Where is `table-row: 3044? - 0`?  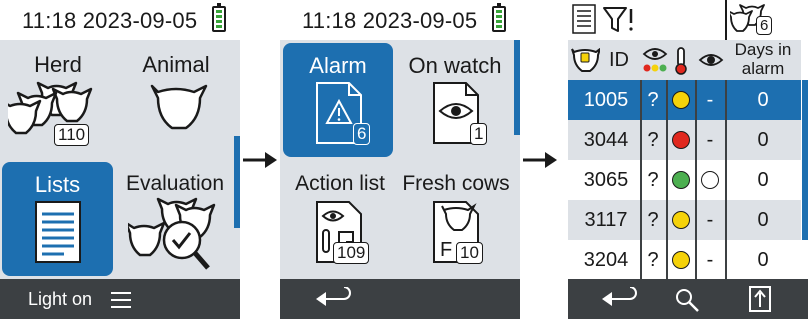 table-row: 3044? - 0 is located at coordinates (684, 140).